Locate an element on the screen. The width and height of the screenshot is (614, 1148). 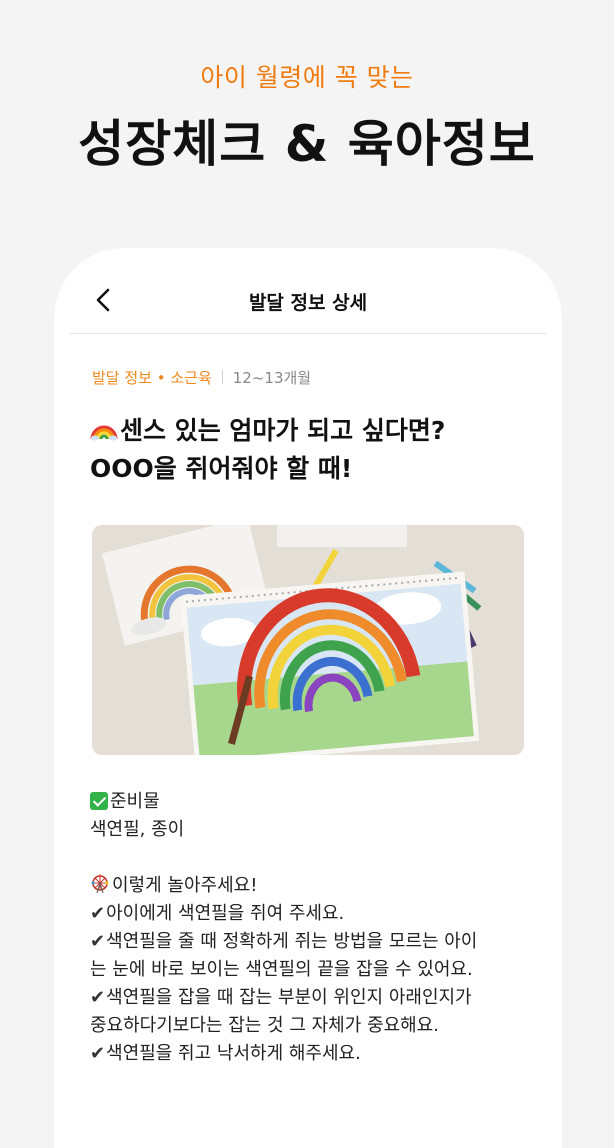
rainbow-drawing-illustration is located at coordinates (308, 640).